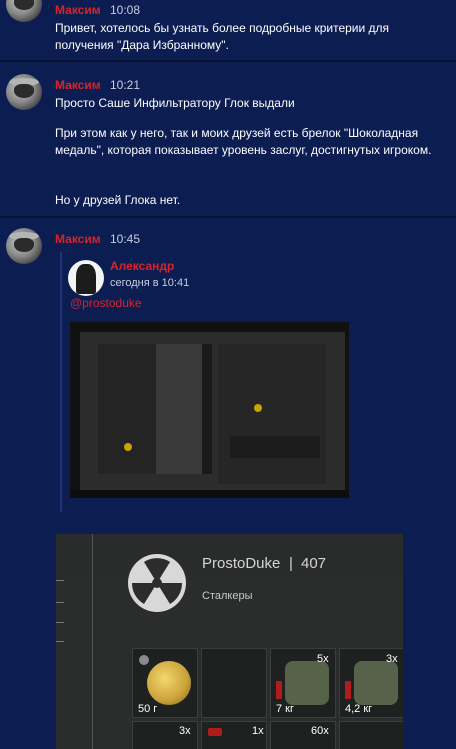  What do you see at coordinates (125, 239) in the screenshot?
I see `message-time: 10:45` at bounding box center [125, 239].